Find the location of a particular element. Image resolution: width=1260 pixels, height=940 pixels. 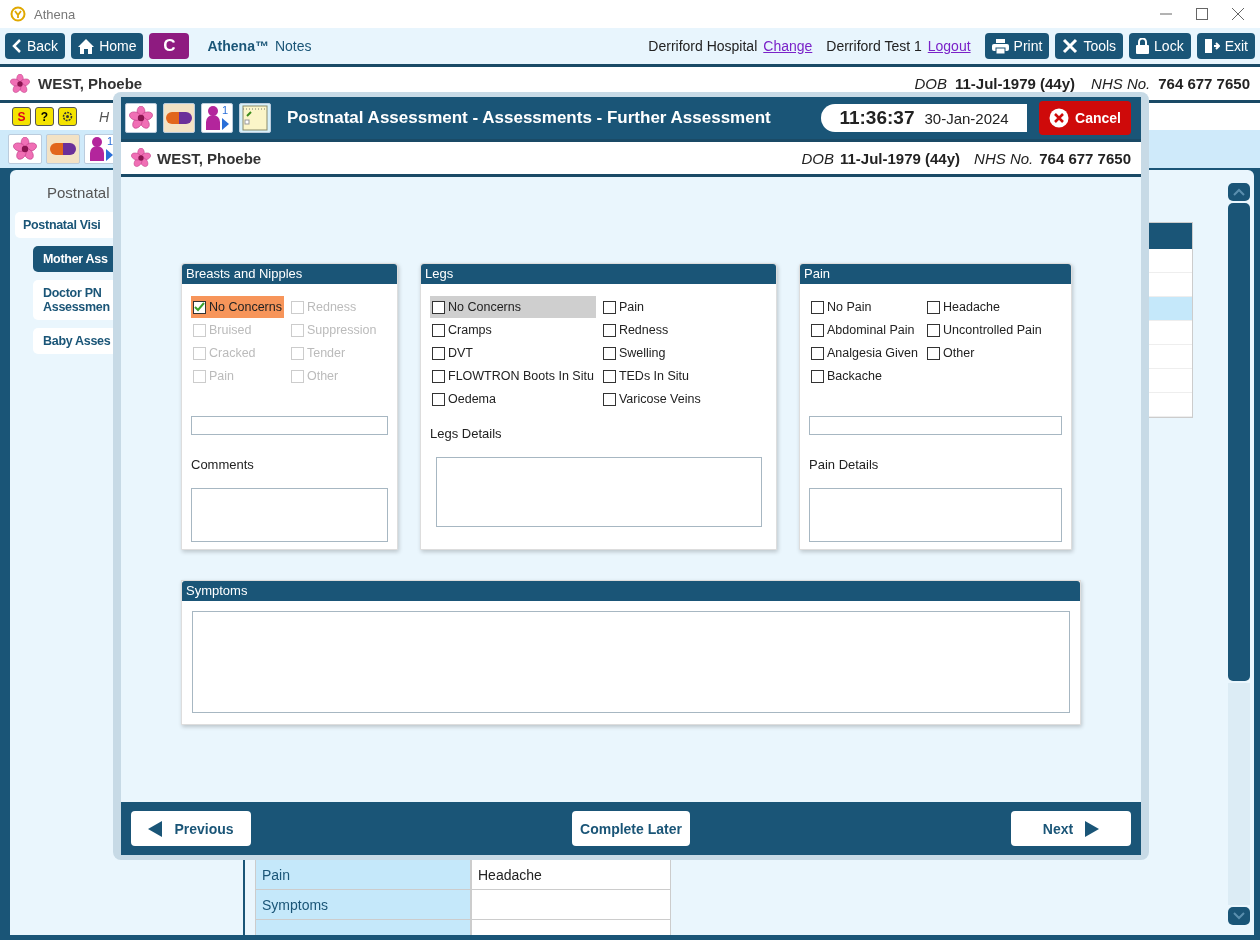

table-cell: Headache is located at coordinates (571, 875).